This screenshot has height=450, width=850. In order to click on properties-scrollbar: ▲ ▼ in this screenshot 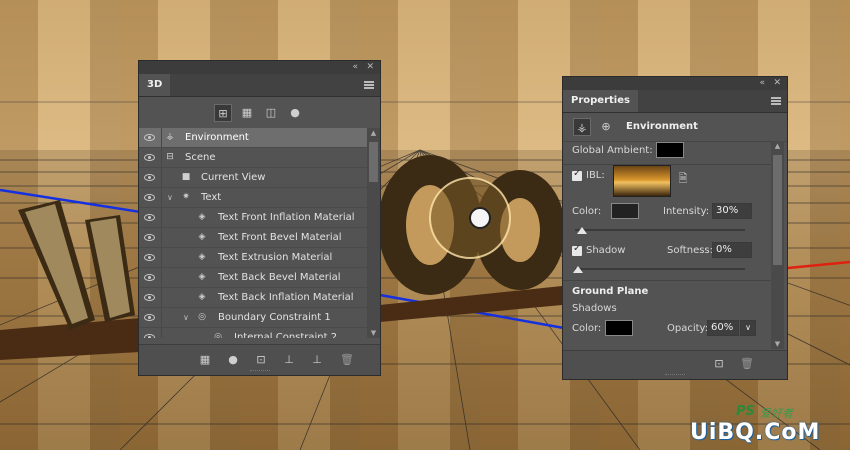, I will do `click(777, 245)`.